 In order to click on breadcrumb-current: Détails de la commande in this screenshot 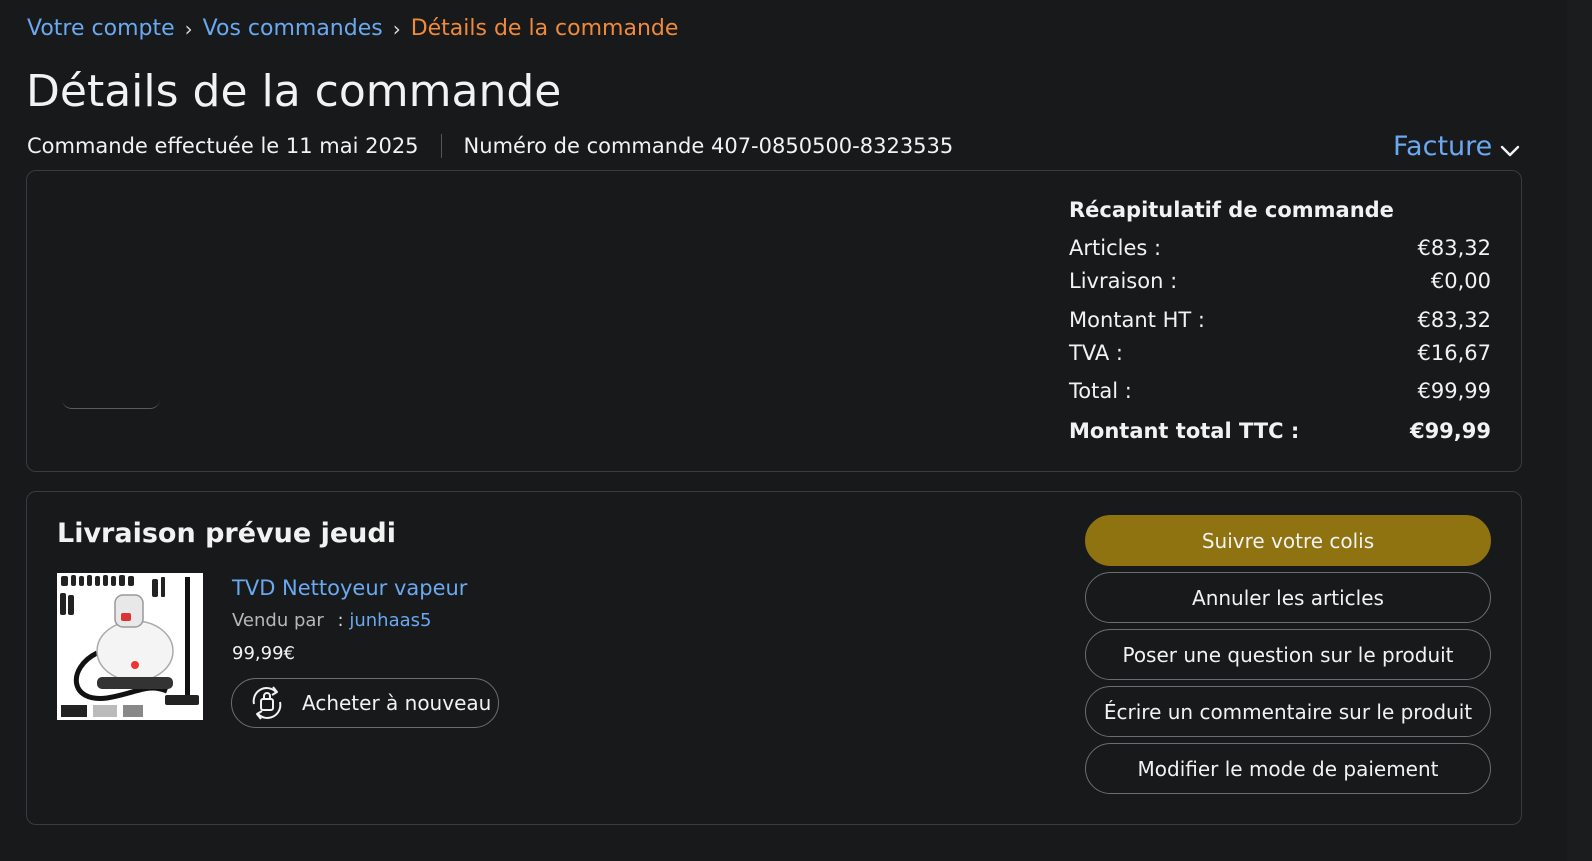, I will do `click(544, 28)`.